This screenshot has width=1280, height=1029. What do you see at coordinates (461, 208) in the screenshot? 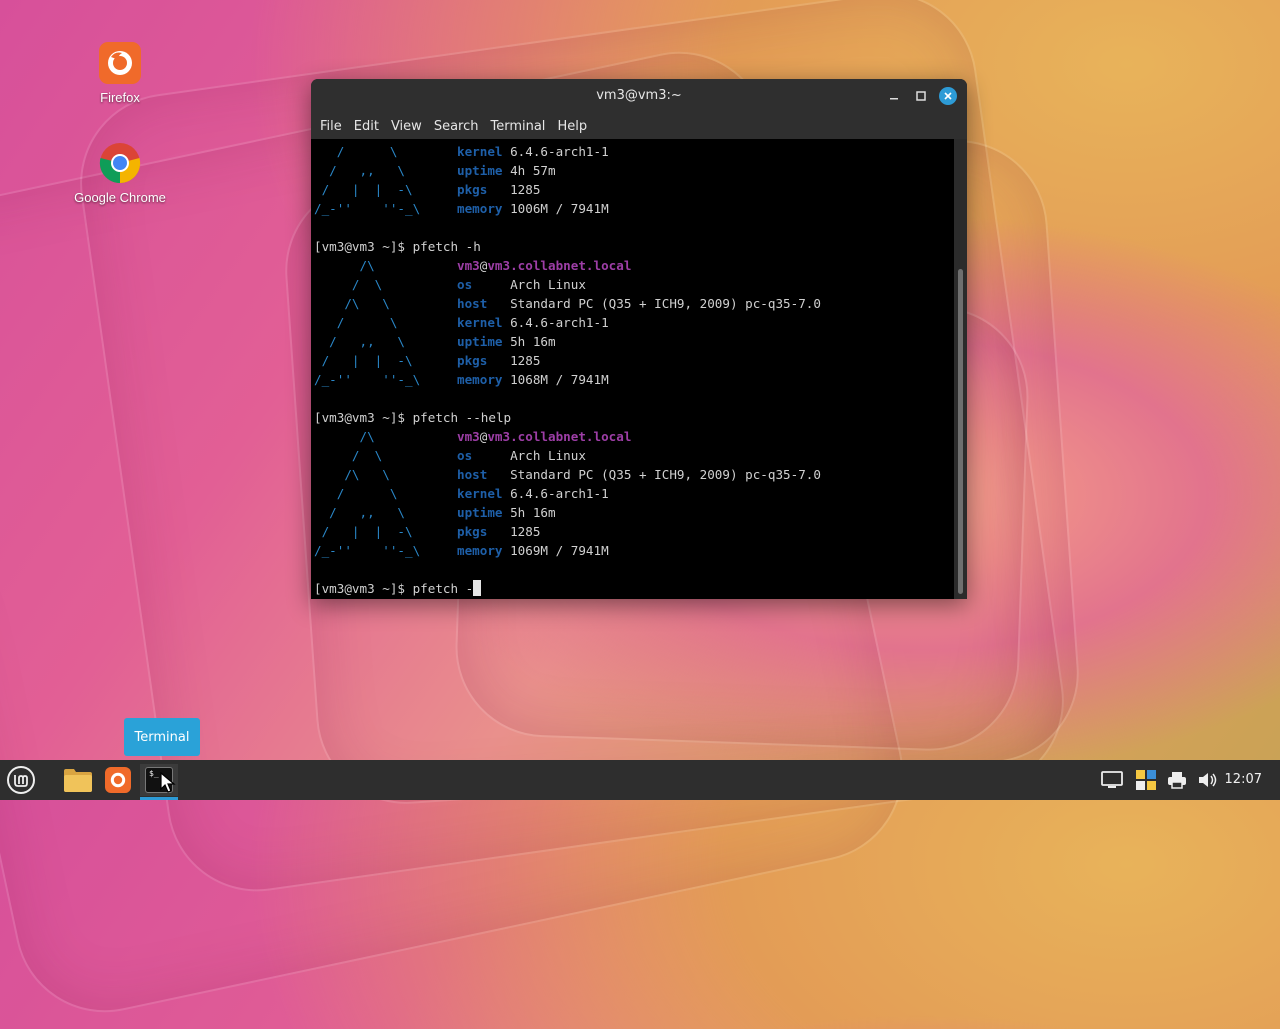
I see `pfetch-line: /_-'' ''-_\ memory 1006M / 7941M` at bounding box center [461, 208].